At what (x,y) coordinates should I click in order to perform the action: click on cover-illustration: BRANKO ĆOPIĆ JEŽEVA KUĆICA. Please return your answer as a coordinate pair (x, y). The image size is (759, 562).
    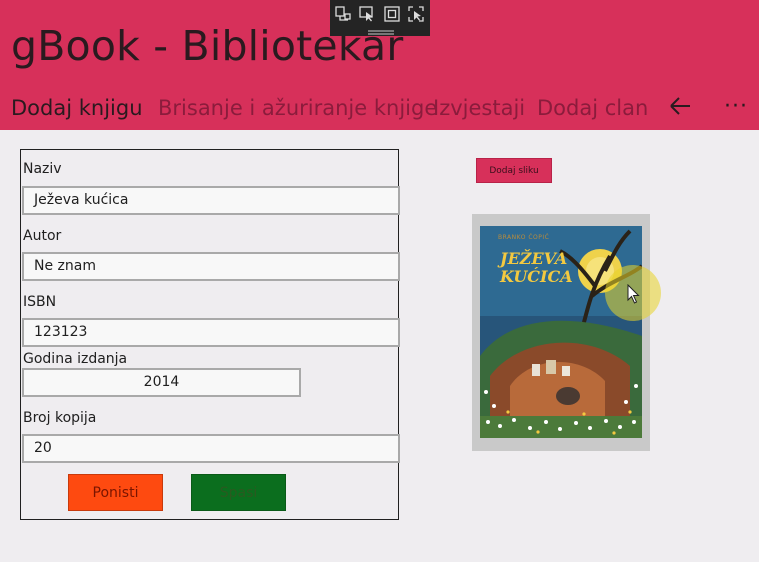
    Looking at the image, I should click on (561, 332).